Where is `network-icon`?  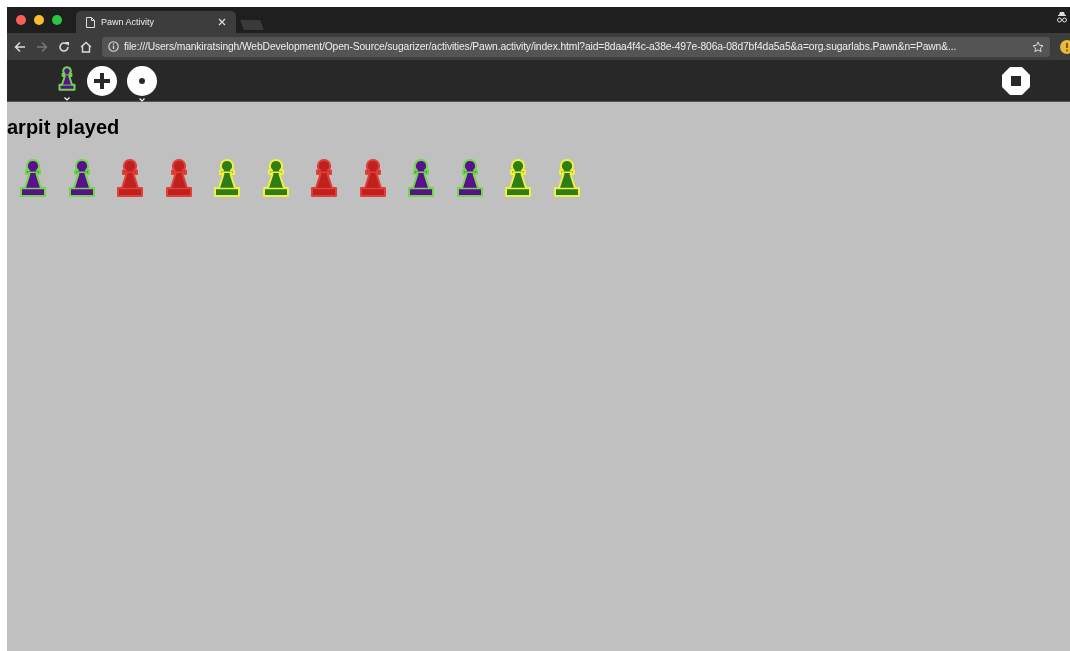
network-icon is located at coordinates (142, 80).